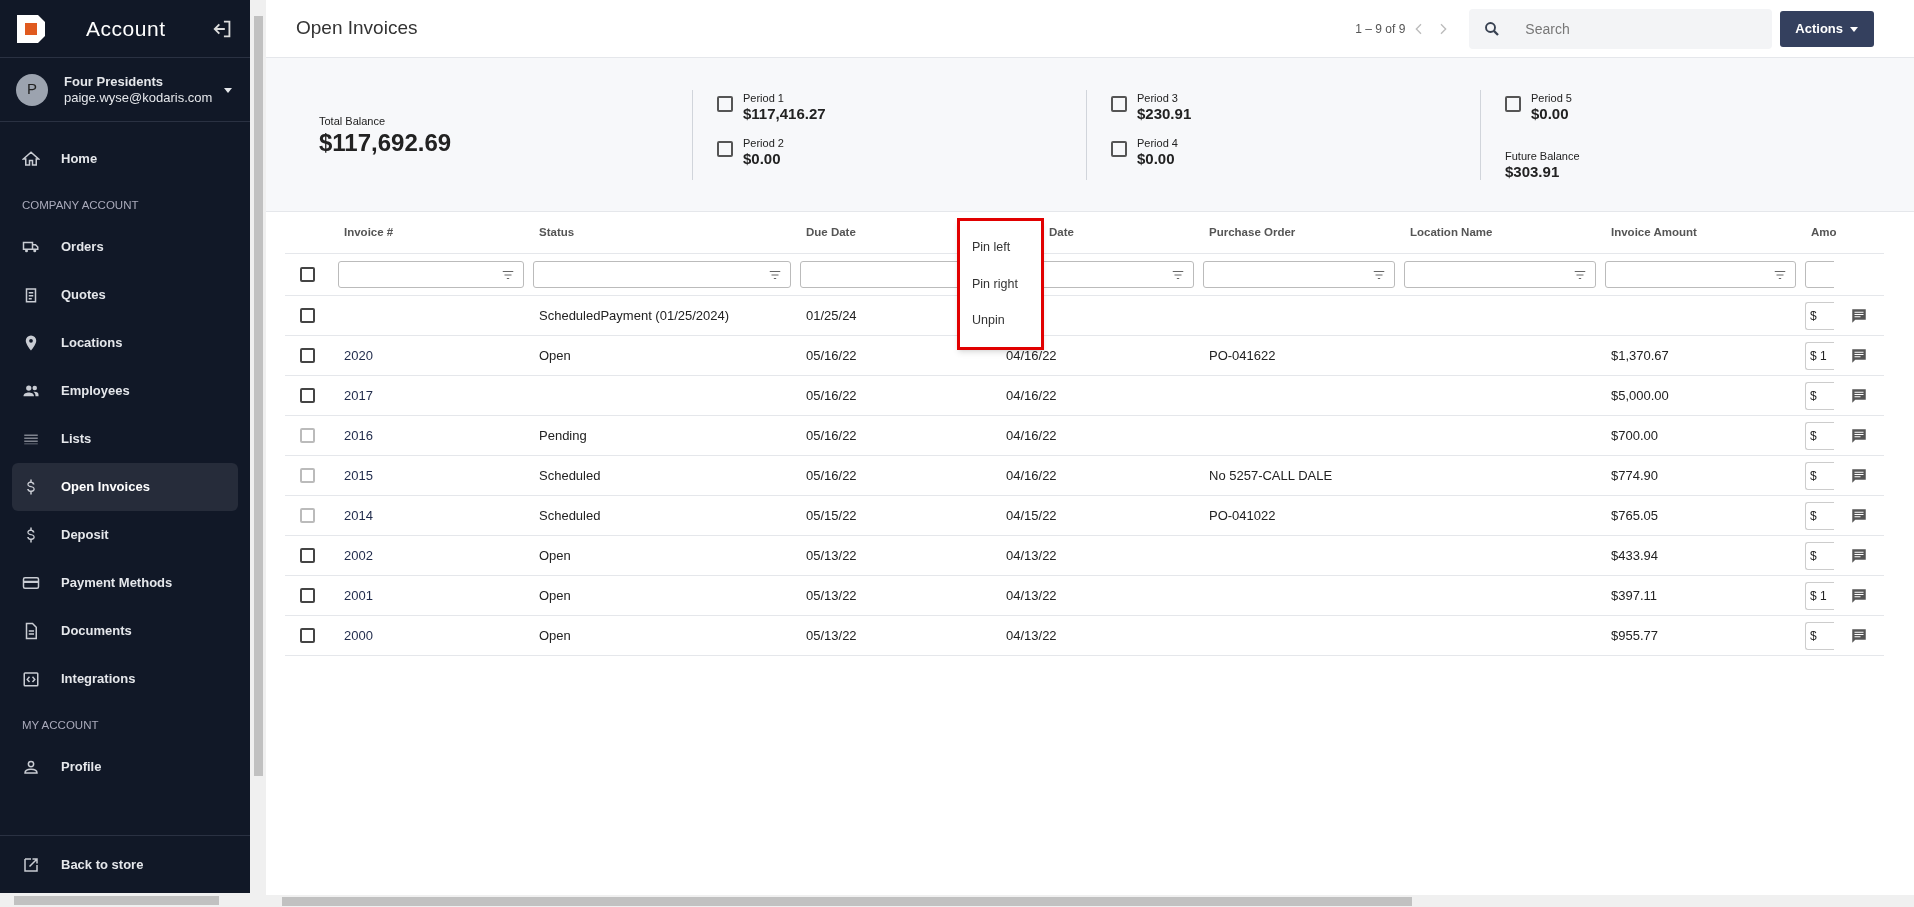  Describe the element at coordinates (1242, 515) in the screenshot. I see `table-cell: PO-041022` at that location.